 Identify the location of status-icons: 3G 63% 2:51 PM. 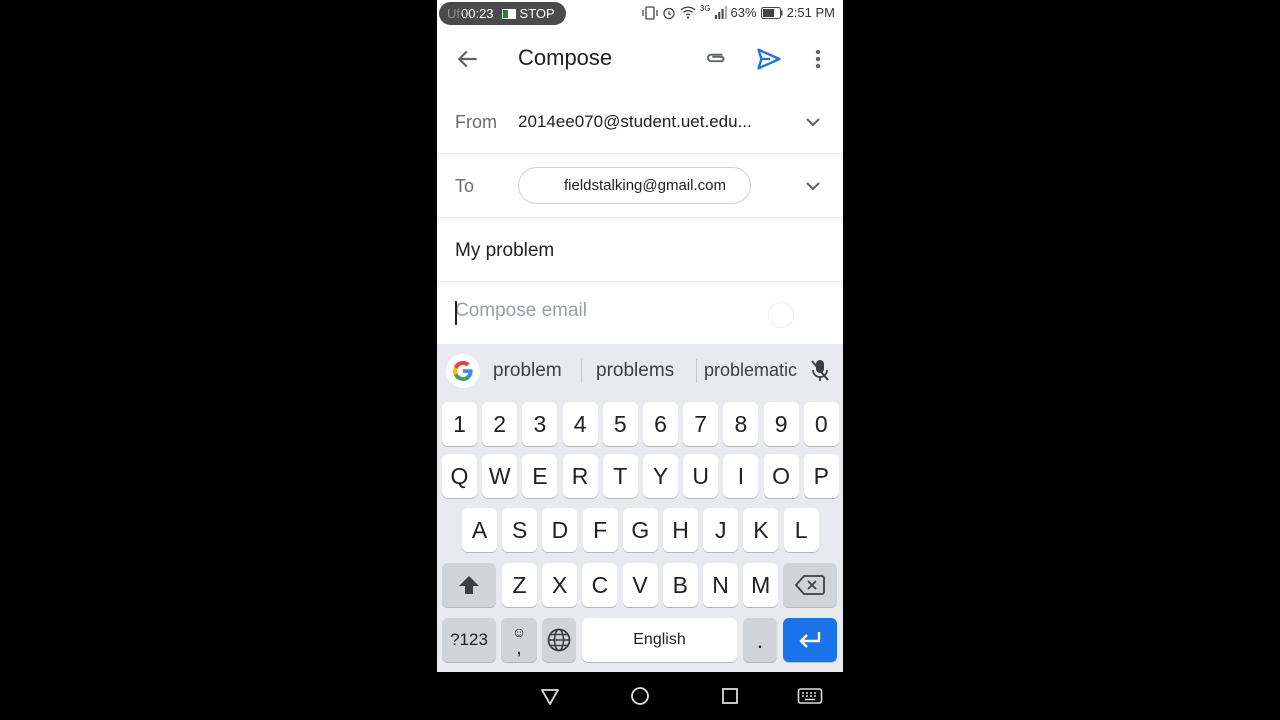
(738, 12).